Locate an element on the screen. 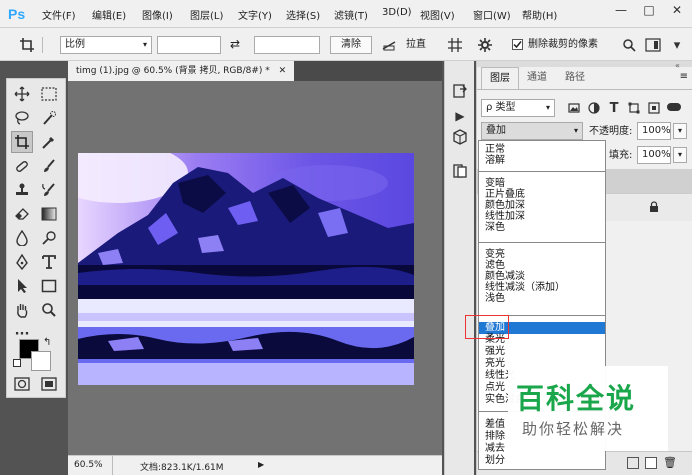 Image resolution: width=692 pixels, height=475 pixels. background-color-swatch is located at coordinates (41, 361).